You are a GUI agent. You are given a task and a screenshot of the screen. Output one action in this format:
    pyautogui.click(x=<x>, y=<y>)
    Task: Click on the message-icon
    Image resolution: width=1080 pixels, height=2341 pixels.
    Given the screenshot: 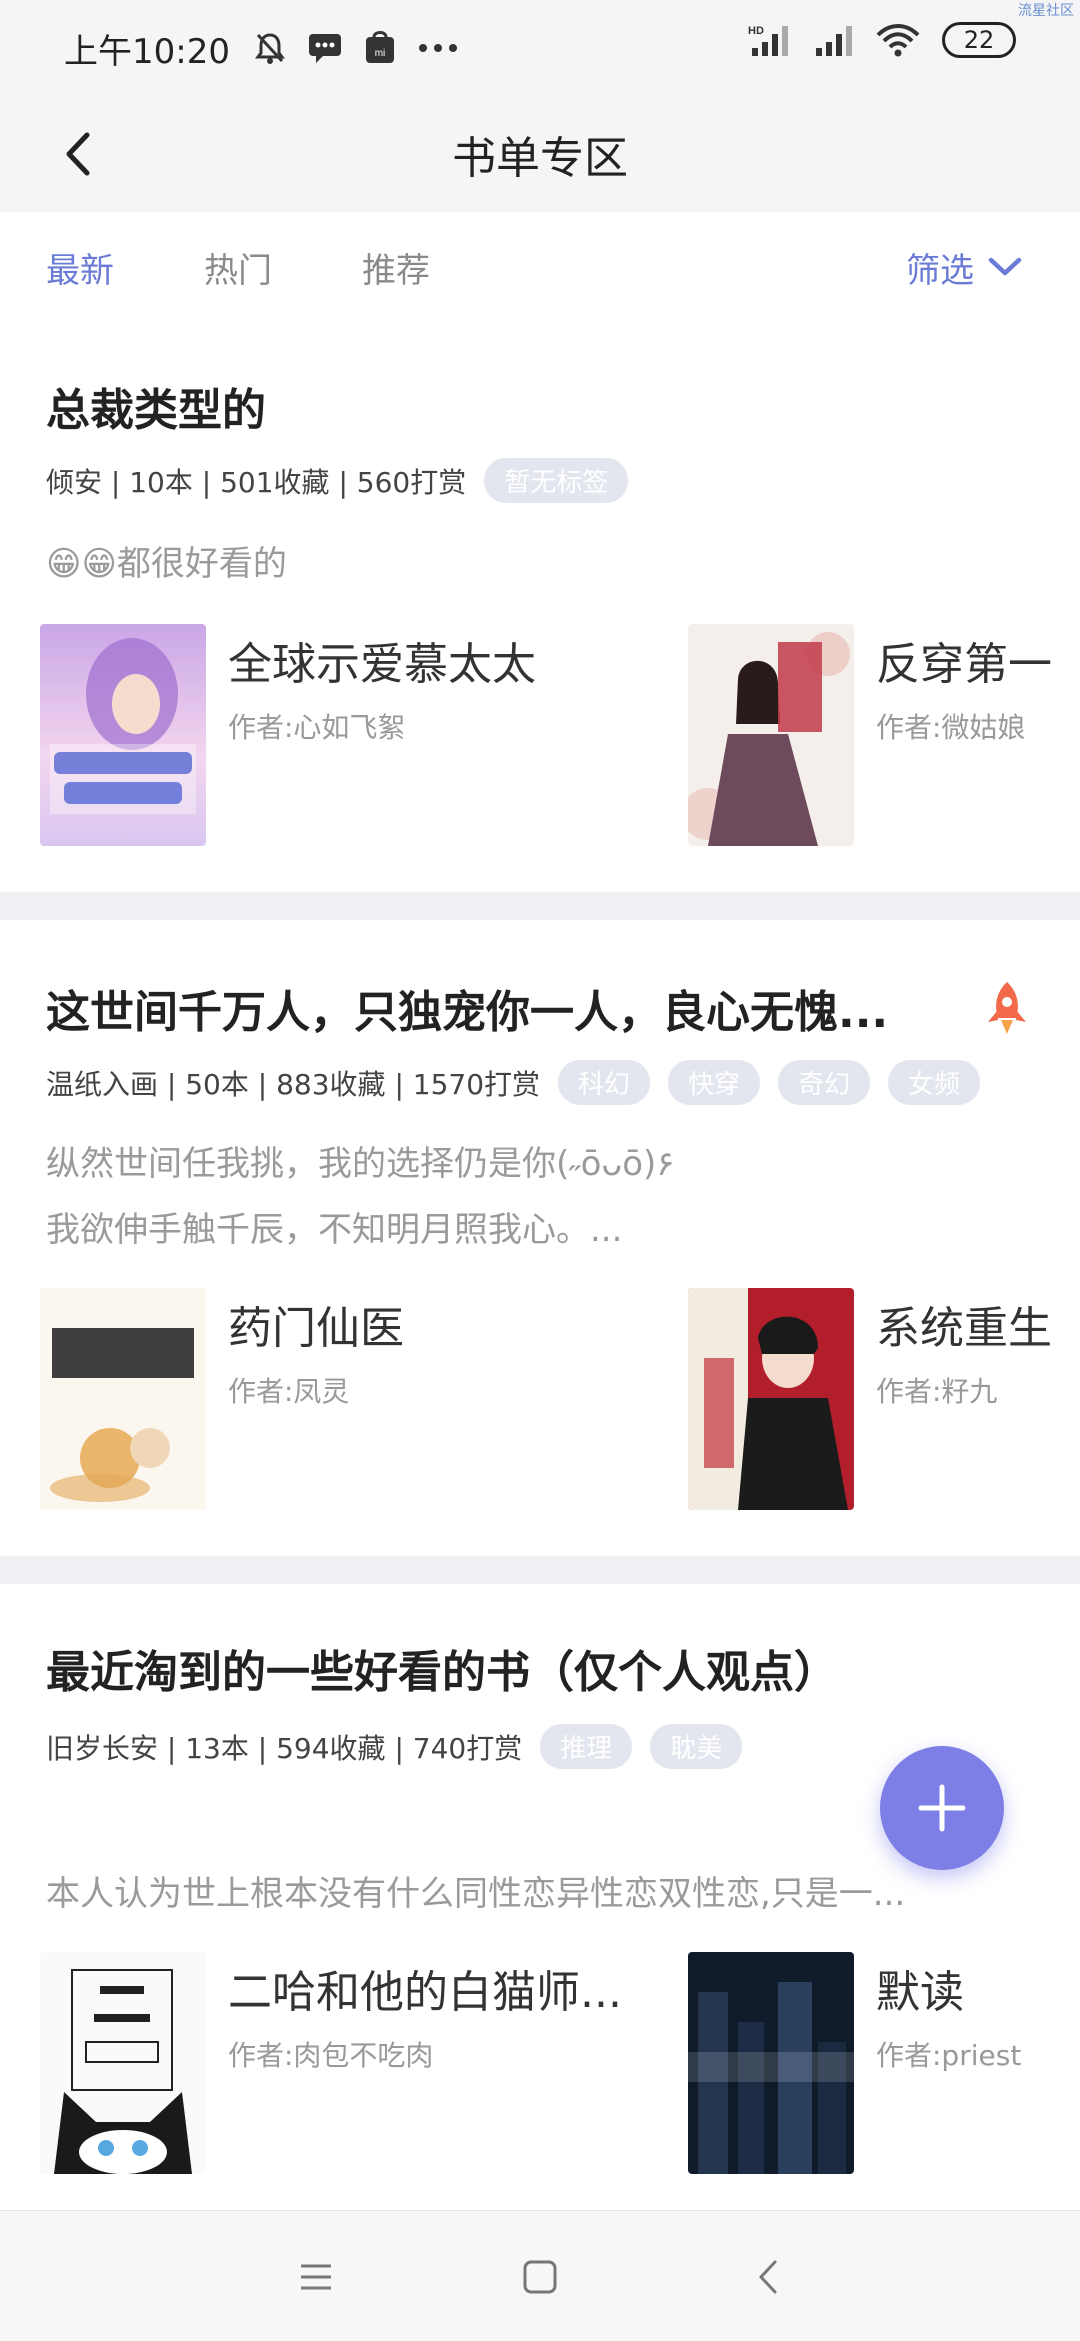 What is the action you would take?
    pyautogui.click(x=324, y=48)
    